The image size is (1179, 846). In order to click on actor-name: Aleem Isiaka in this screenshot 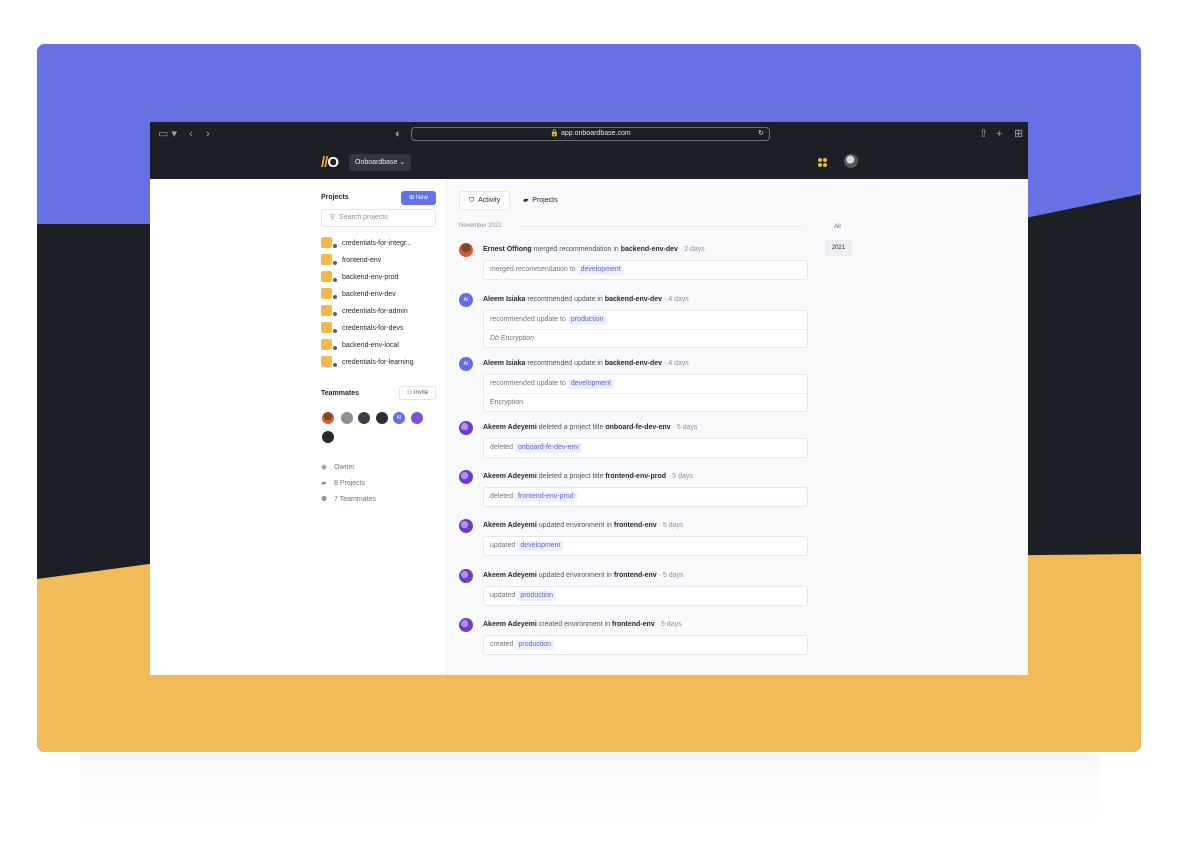, I will do `click(504, 363)`.